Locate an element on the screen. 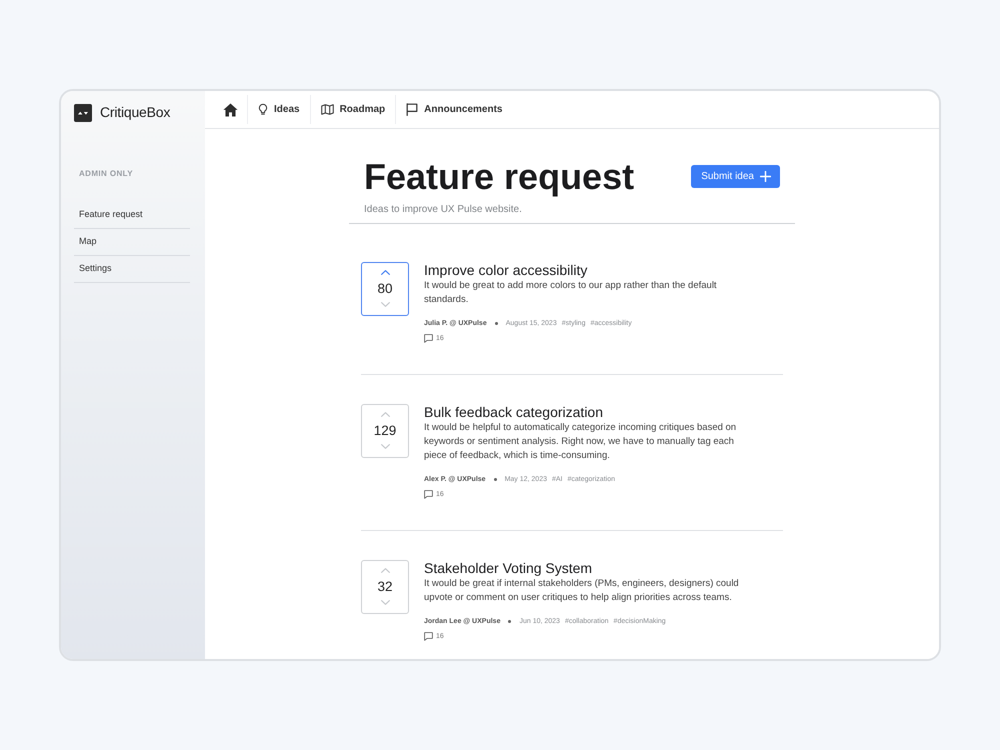  submit-idea-button: Submit idea is located at coordinates (735, 176).